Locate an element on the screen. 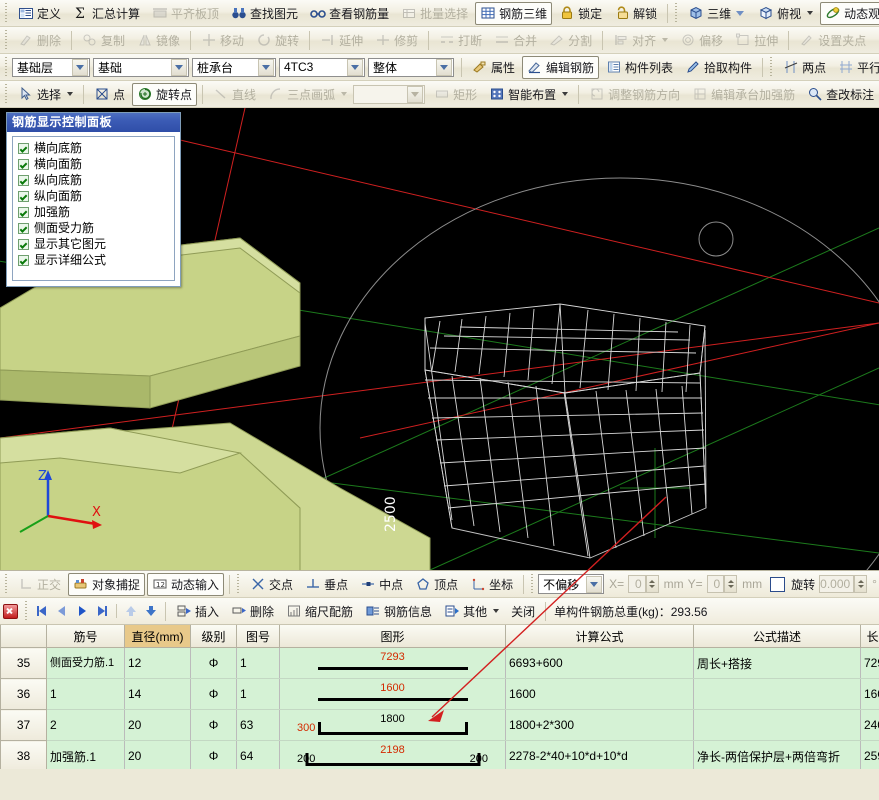 Image resolution: width=879 pixels, height=800 pixels. next-record-icon is located at coordinates (82, 611).